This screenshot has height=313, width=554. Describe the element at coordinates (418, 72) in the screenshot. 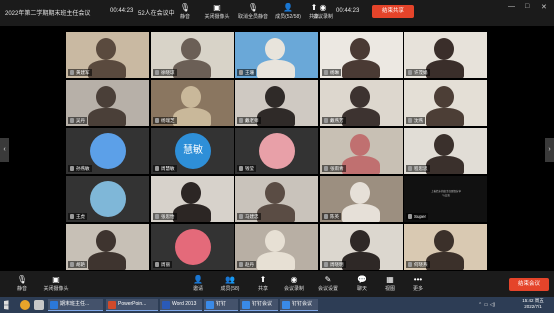

I see `participant-name: 许茂娟` at that location.